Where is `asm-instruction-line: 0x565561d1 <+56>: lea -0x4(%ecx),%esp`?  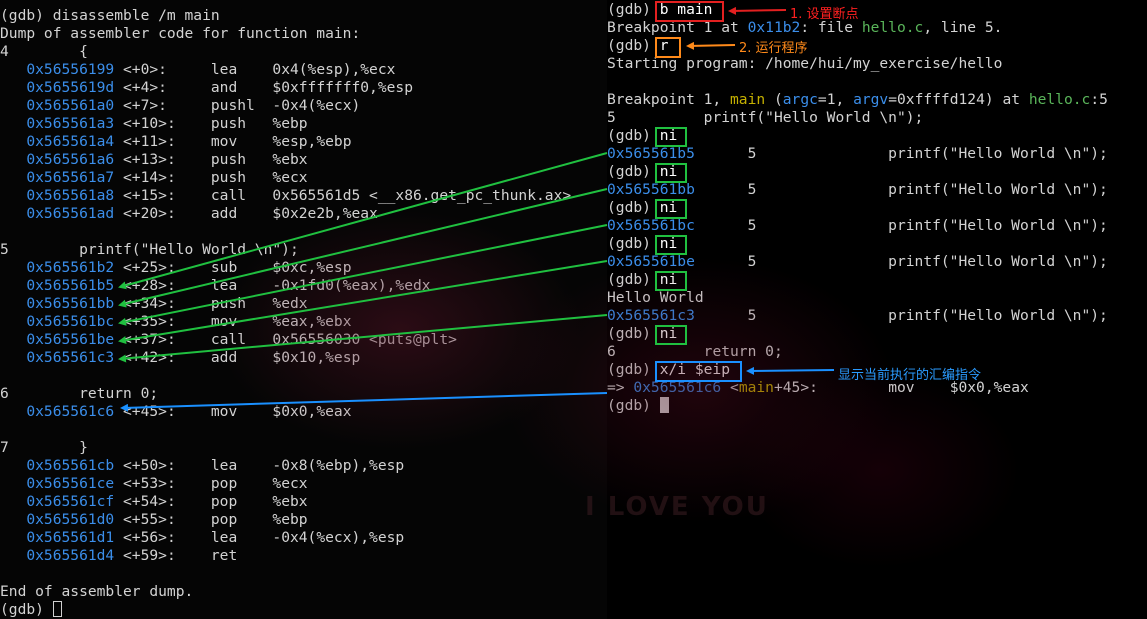 asm-instruction-line: 0x565561d1 <+56>: lea -0x4(%ecx),%esp is located at coordinates (202, 538).